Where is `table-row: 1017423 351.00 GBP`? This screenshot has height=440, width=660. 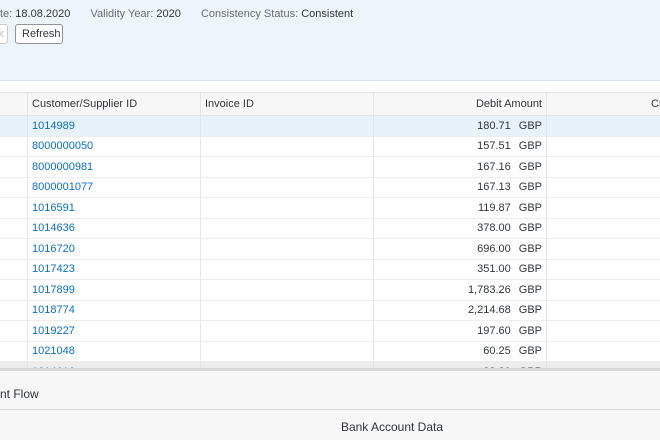
table-row: 1017423 351.00 GBP is located at coordinates (330, 269).